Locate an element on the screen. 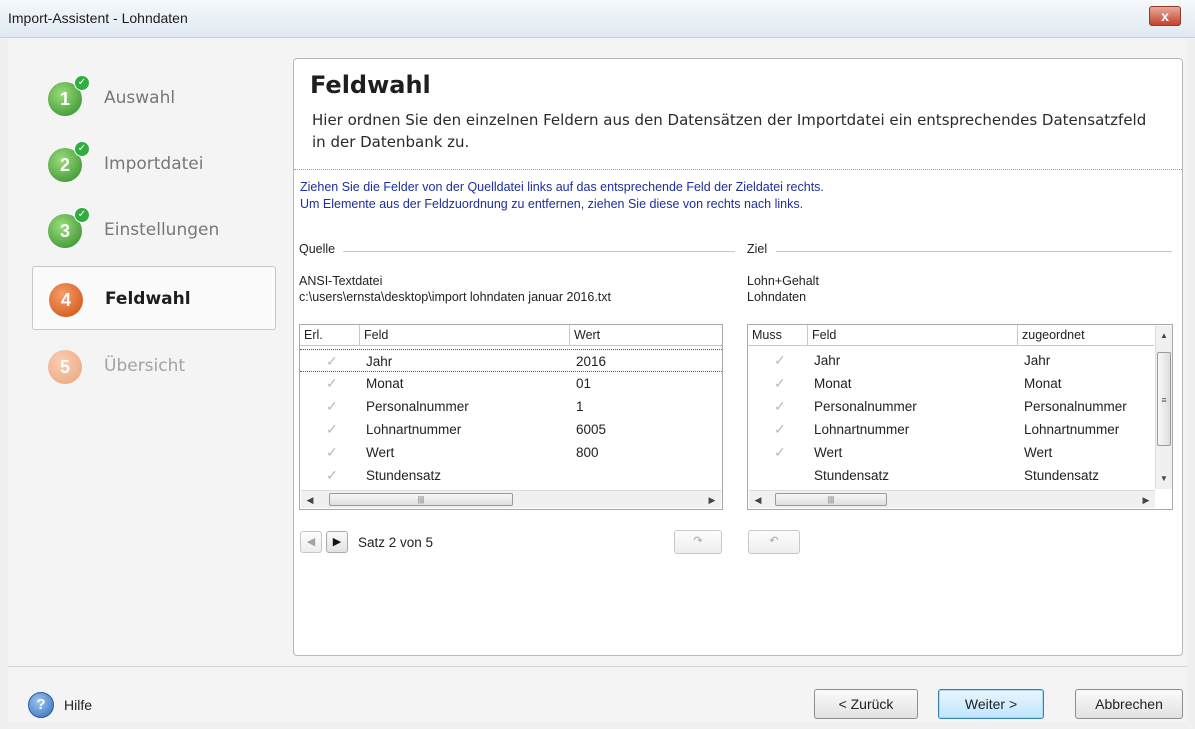  redo-icon: ↷ is located at coordinates (698, 541).